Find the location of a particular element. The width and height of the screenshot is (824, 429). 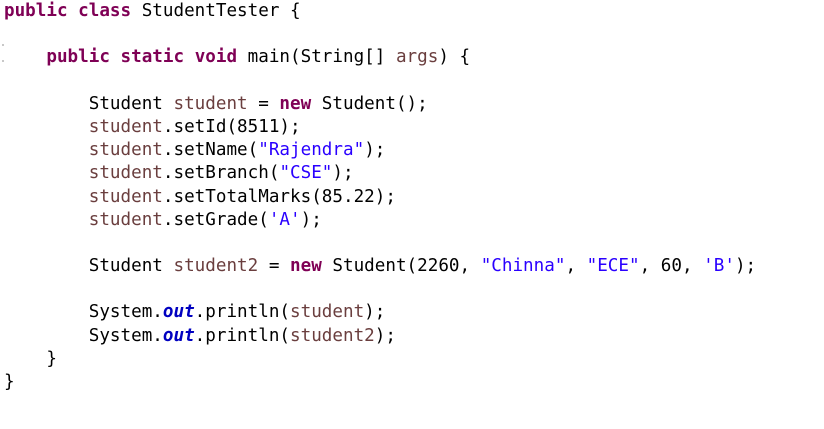

code-token-plain: .setBranch( is located at coordinates (221, 173).